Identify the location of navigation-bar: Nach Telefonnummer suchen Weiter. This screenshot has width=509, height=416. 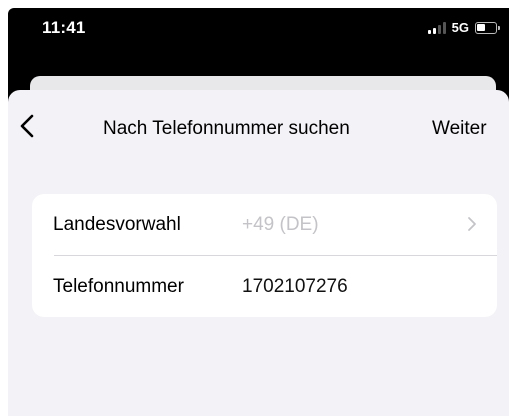
(258, 120).